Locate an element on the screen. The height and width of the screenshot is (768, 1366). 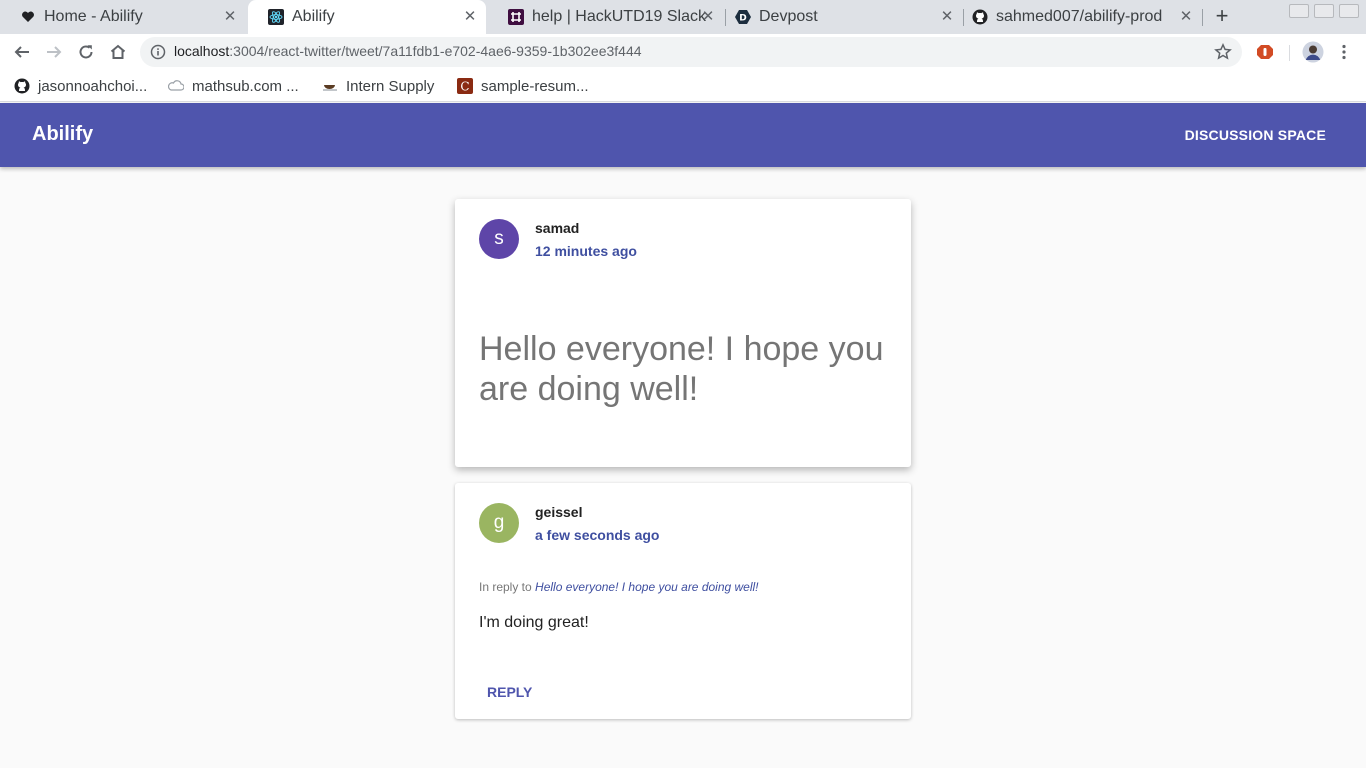
star-icon is located at coordinates (1223, 52).